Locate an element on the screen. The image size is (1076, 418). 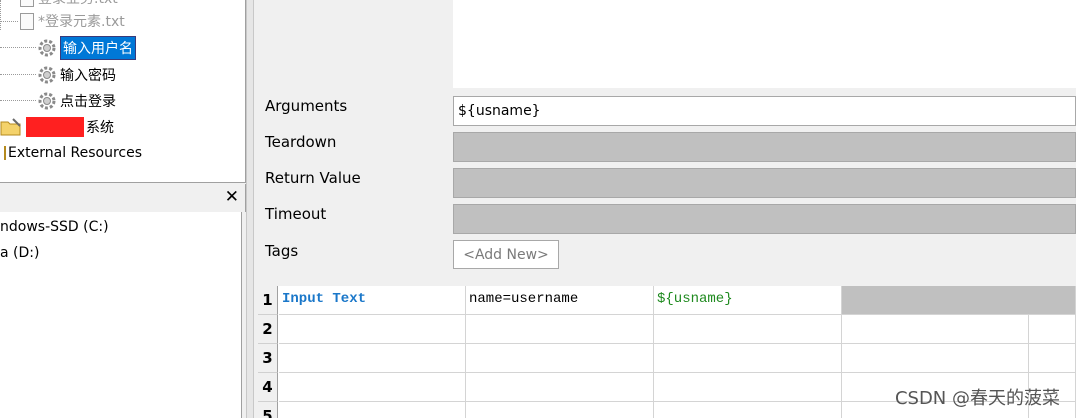
arguments-field: ${usname} is located at coordinates (764, 111).